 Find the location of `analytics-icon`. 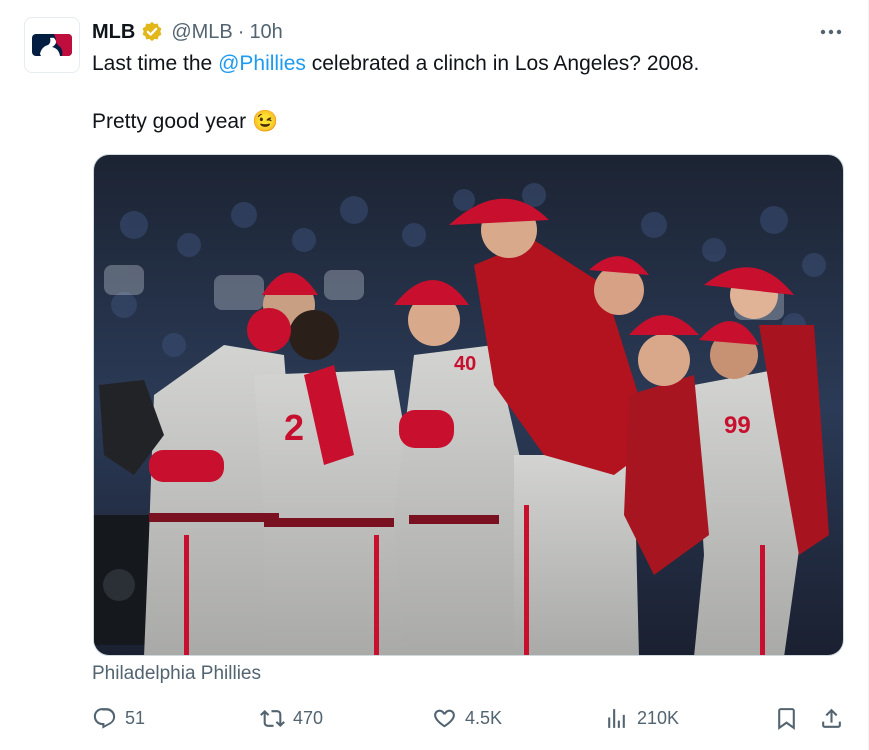

analytics-icon is located at coordinates (616, 718).